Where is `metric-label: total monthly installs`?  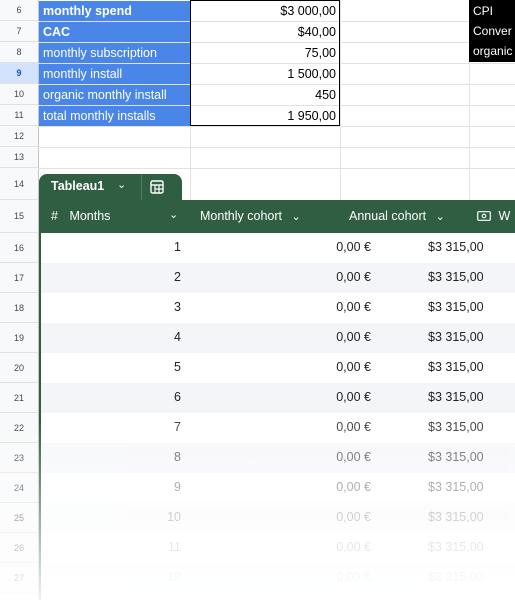 metric-label: total monthly installs is located at coordinates (114, 116).